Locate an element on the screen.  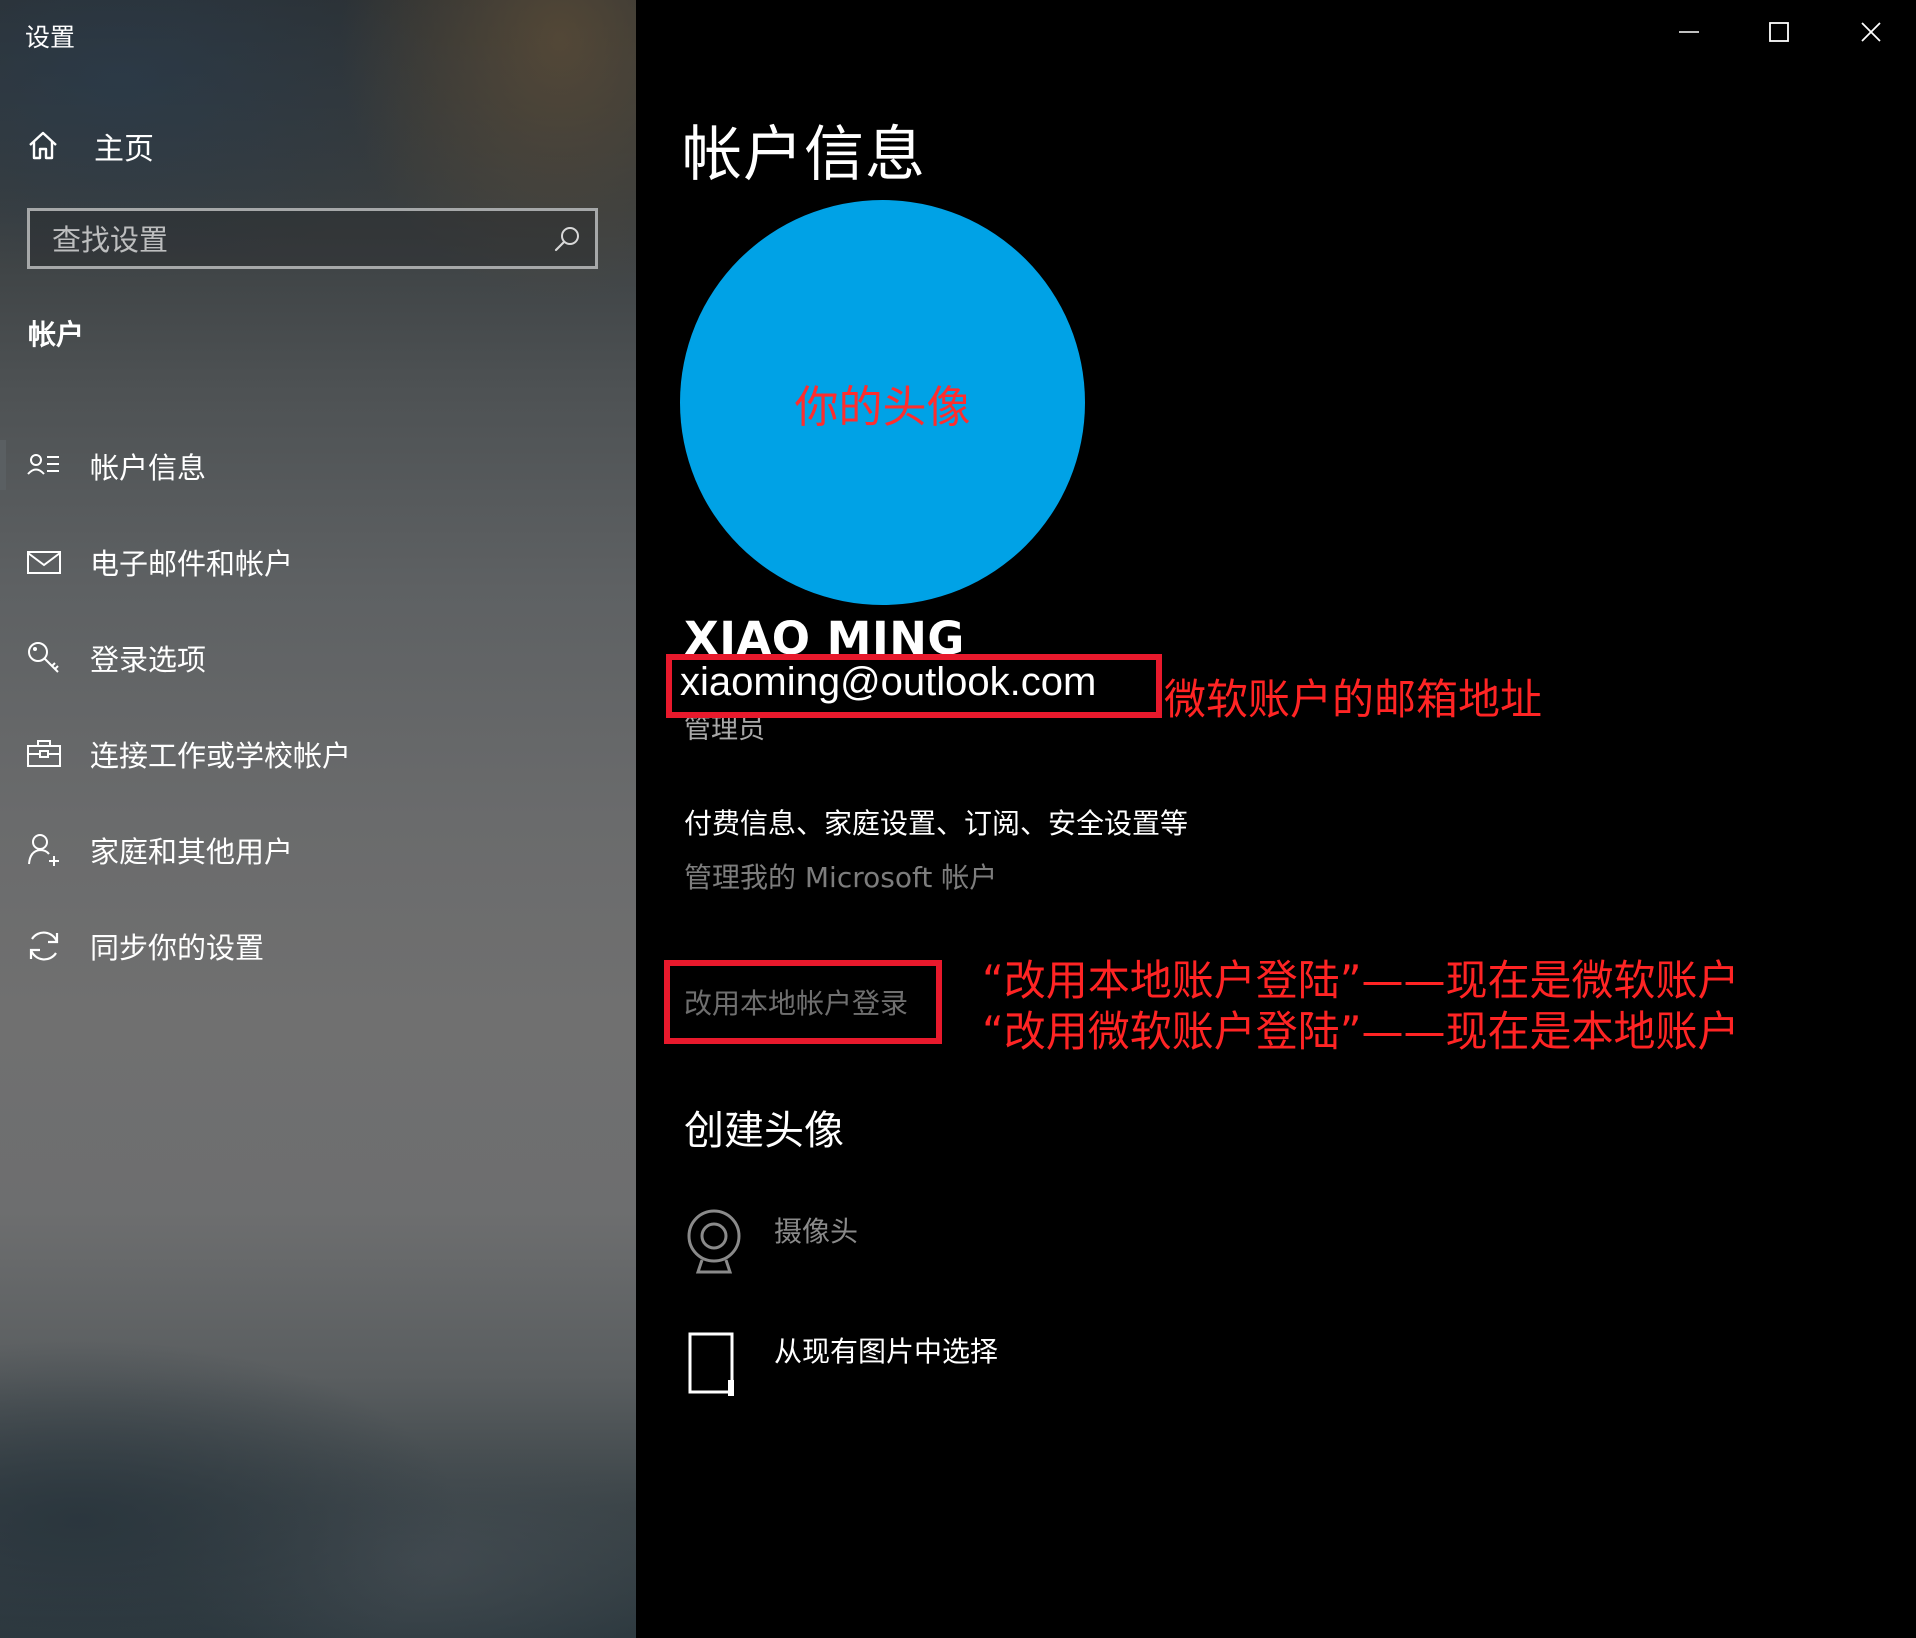
sidebar-item-label: 同步你的设置 is located at coordinates (177, 948).